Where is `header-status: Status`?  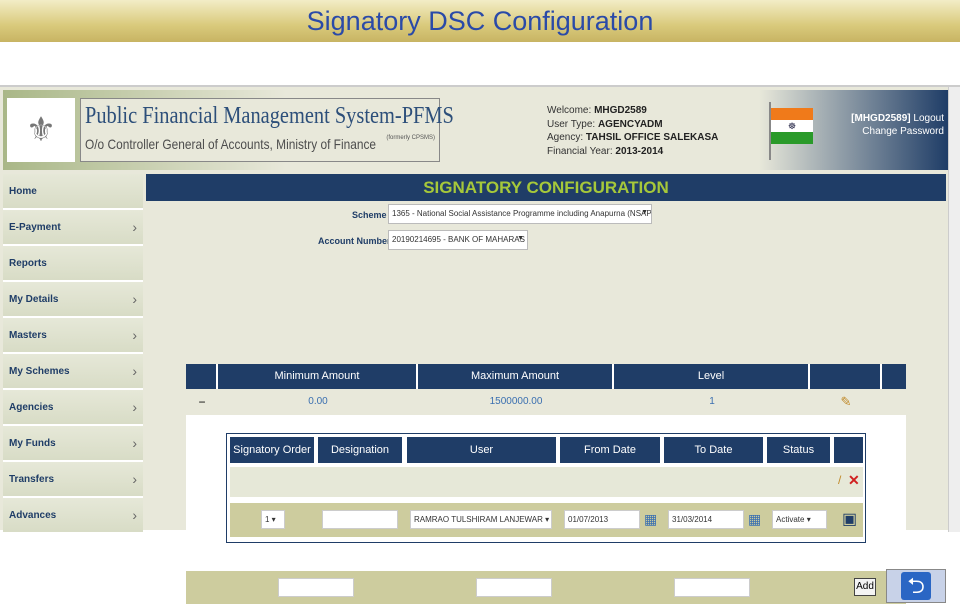 header-status: Status is located at coordinates (798, 450).